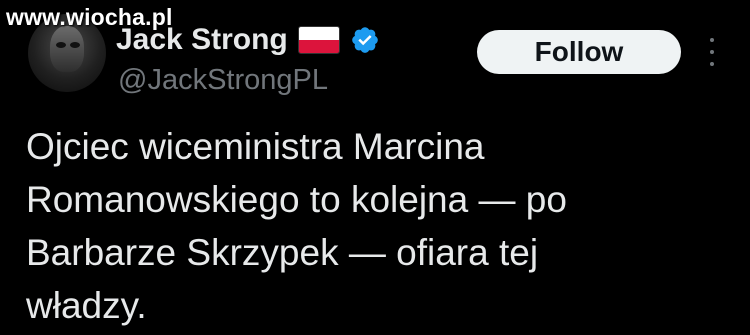 This screenshot has height=335, width=750. Describe the element at coordinates (202, 40) in the screenshot. I see `author-display-name: Jack Strong` at that location.